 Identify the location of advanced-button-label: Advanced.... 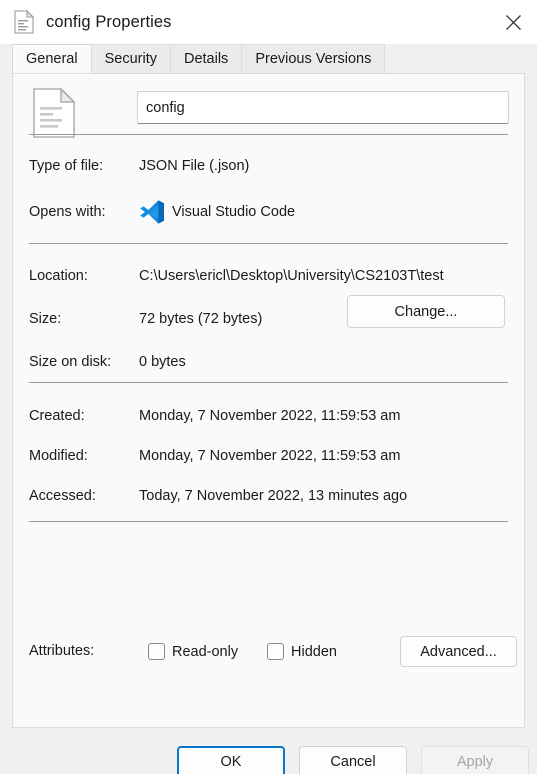
(458, 651).